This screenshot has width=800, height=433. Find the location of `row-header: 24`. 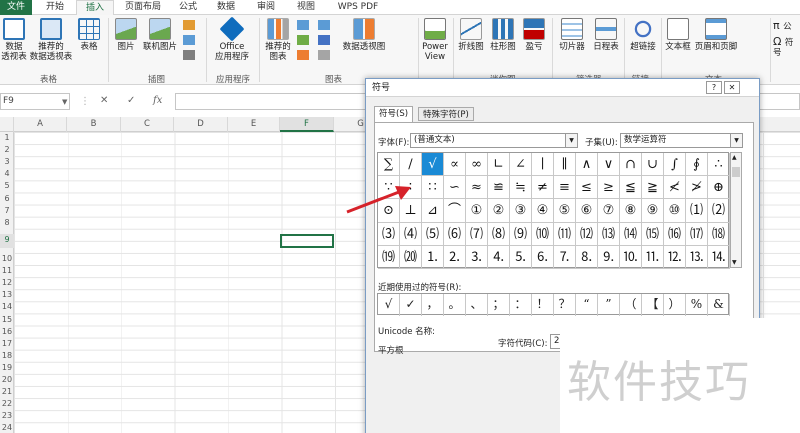

row-header: 24 is located at coordinates (7, 427).